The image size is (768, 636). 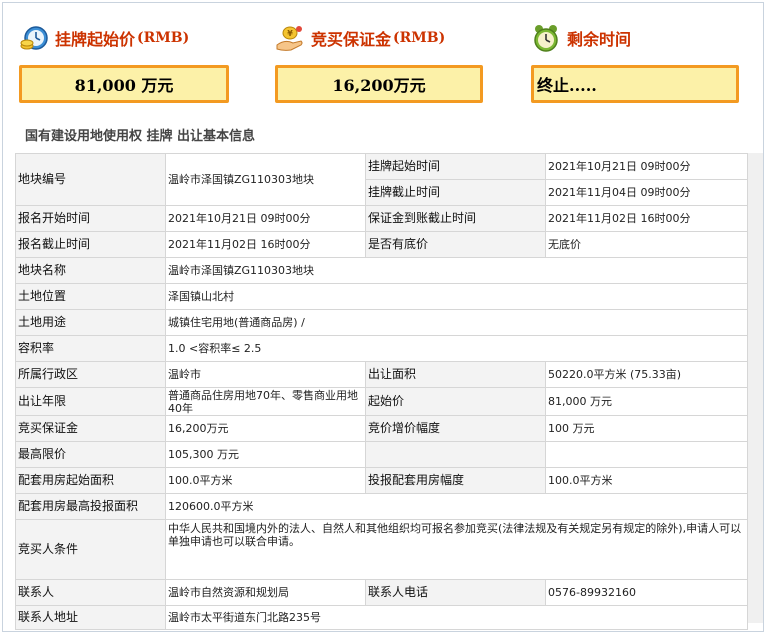 What do you see at coordinates (455, 192) in the screenshot?
I see `listing-end-label: 挂牌截止时间` at bounding box center [455, 192].